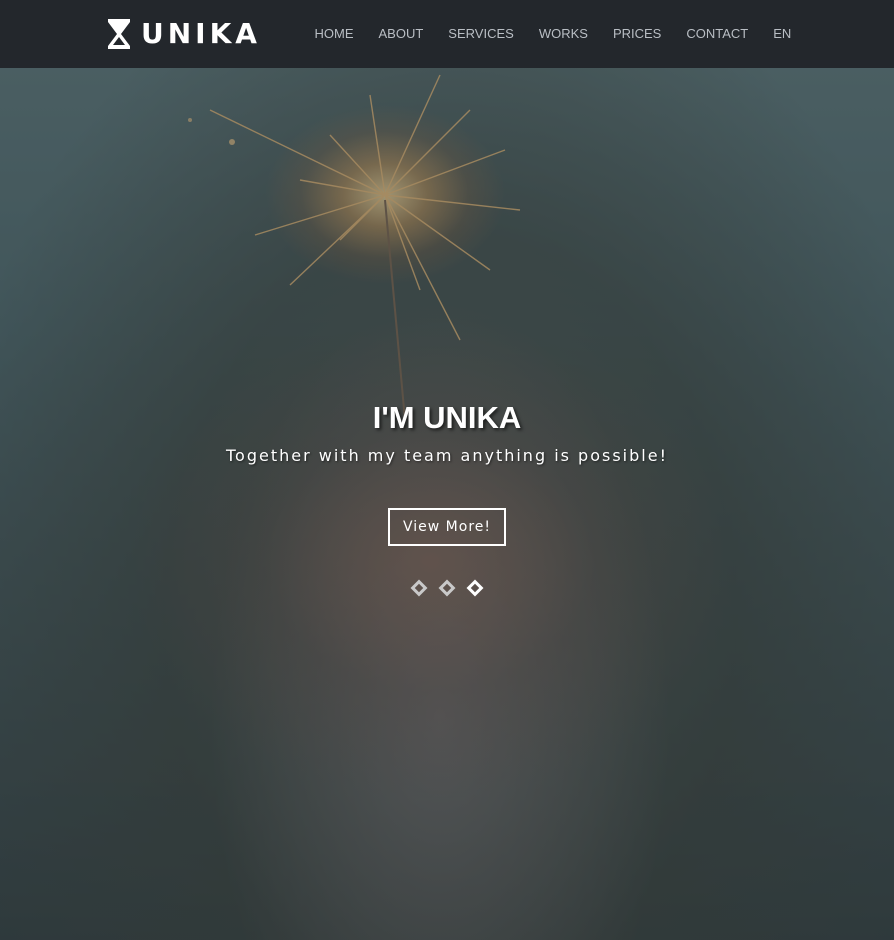 Image resolution: width=894 pixels, height=940 pixels. Describe the element at coordinates (636, 34) in the screenshot. I see `nav-item-prices: PRICES` at that location.